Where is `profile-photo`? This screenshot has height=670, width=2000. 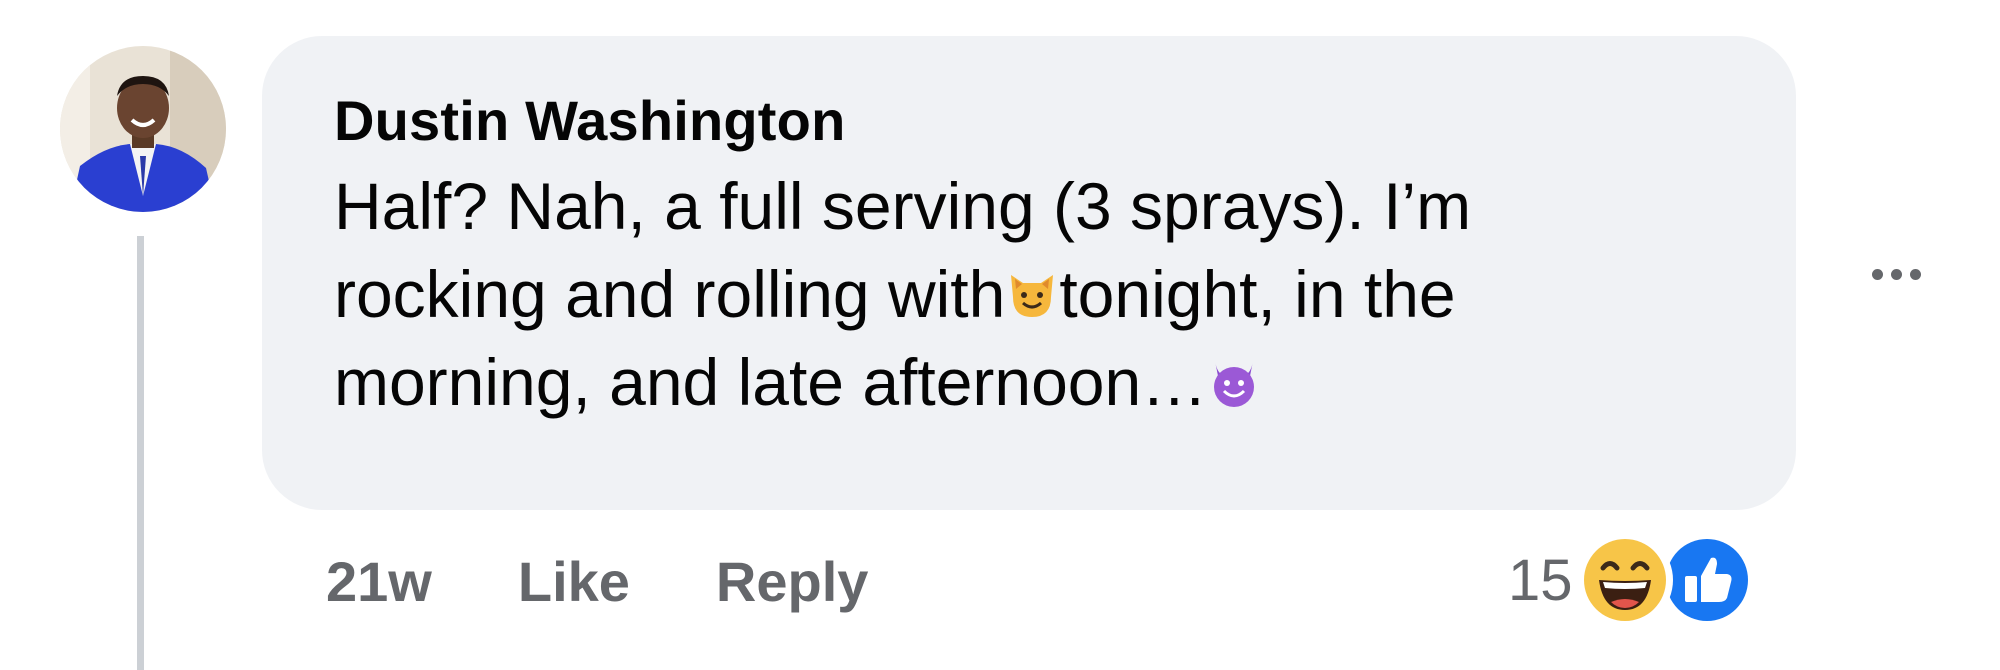 profile-photo is located at coordinates (143, 129).